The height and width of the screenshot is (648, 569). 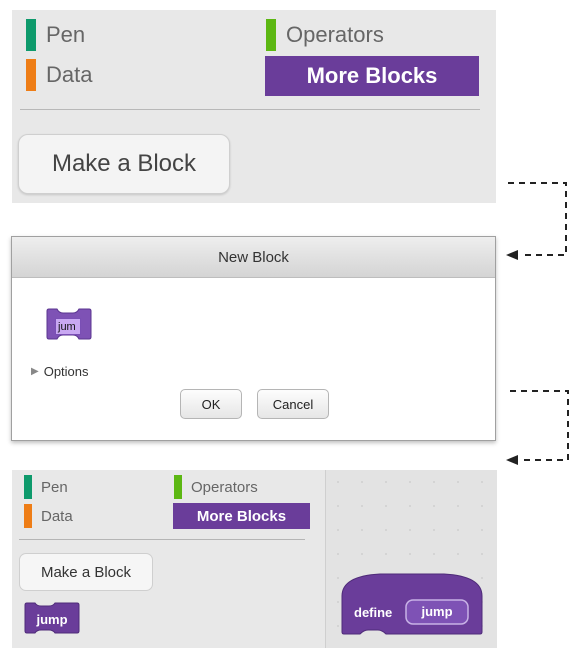 What do you see at coordinates (537, 323) in the screenshot?
I see `flow-arrows` at bounding box center [537, 323].